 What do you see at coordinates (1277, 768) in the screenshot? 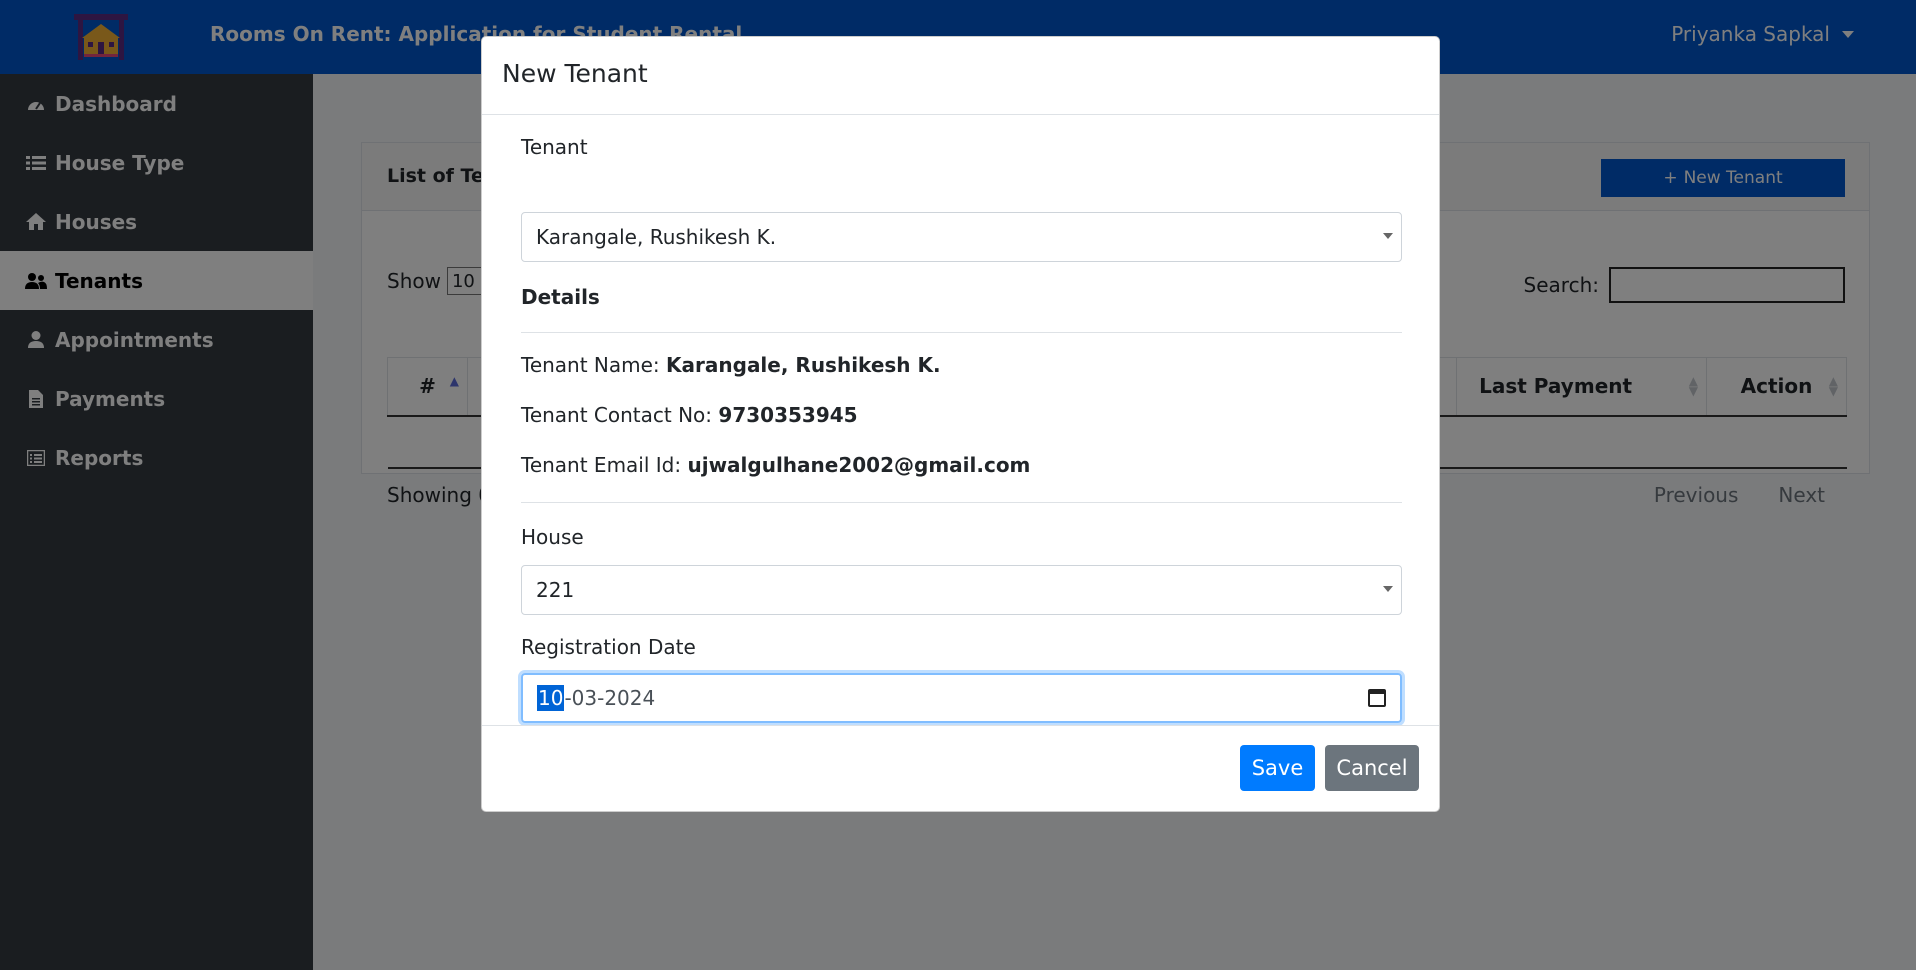
I see `save-button: Save` at bounding box center [1277, 768].